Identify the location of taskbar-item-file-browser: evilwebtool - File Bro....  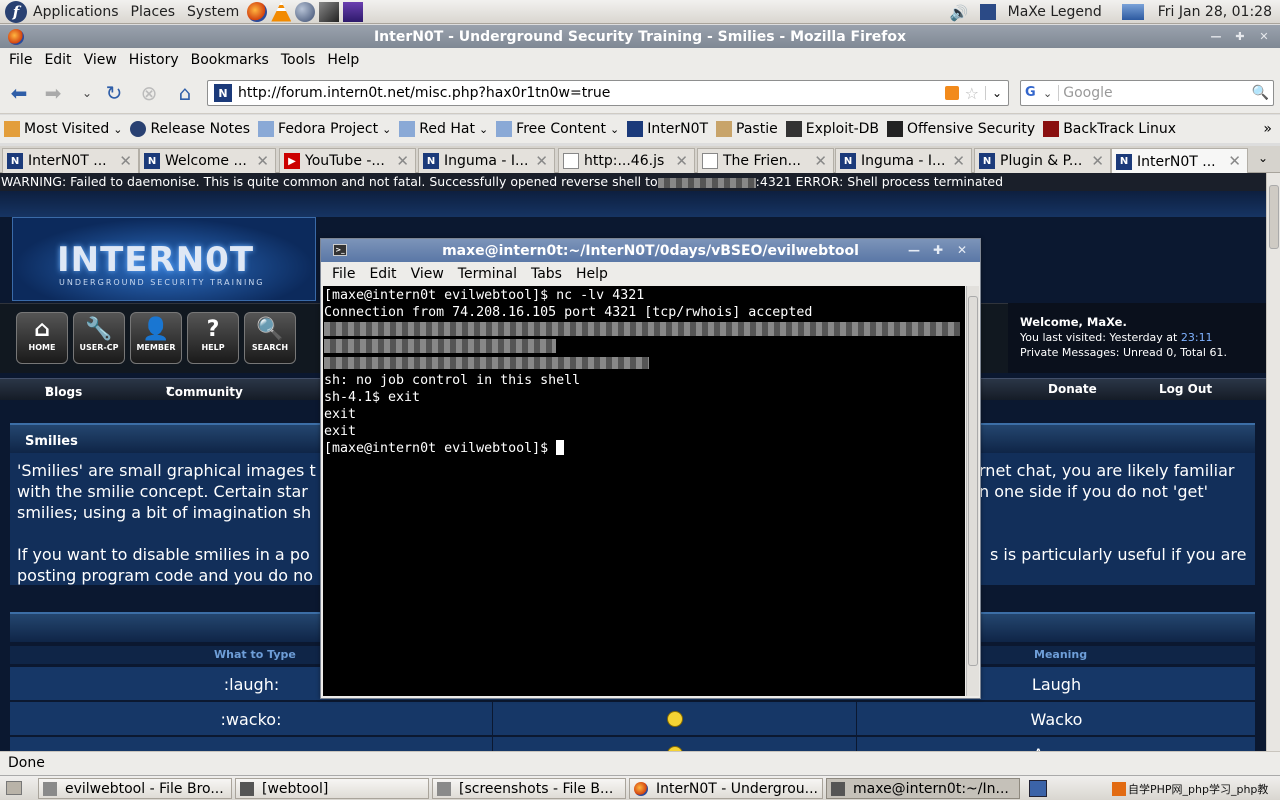
(135, 788).